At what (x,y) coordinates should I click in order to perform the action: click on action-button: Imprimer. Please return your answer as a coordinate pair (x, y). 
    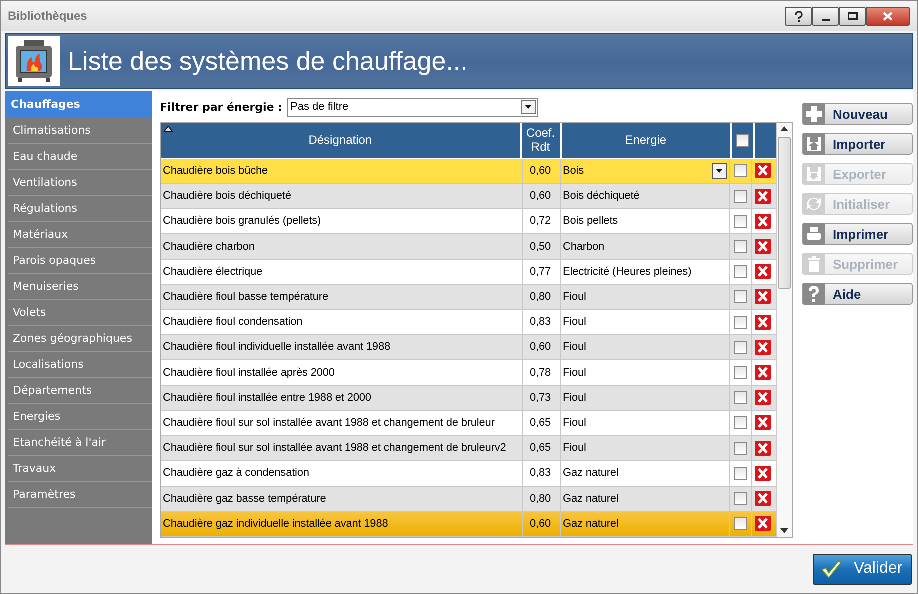
    Looking at the image, I should click on (857, 234).